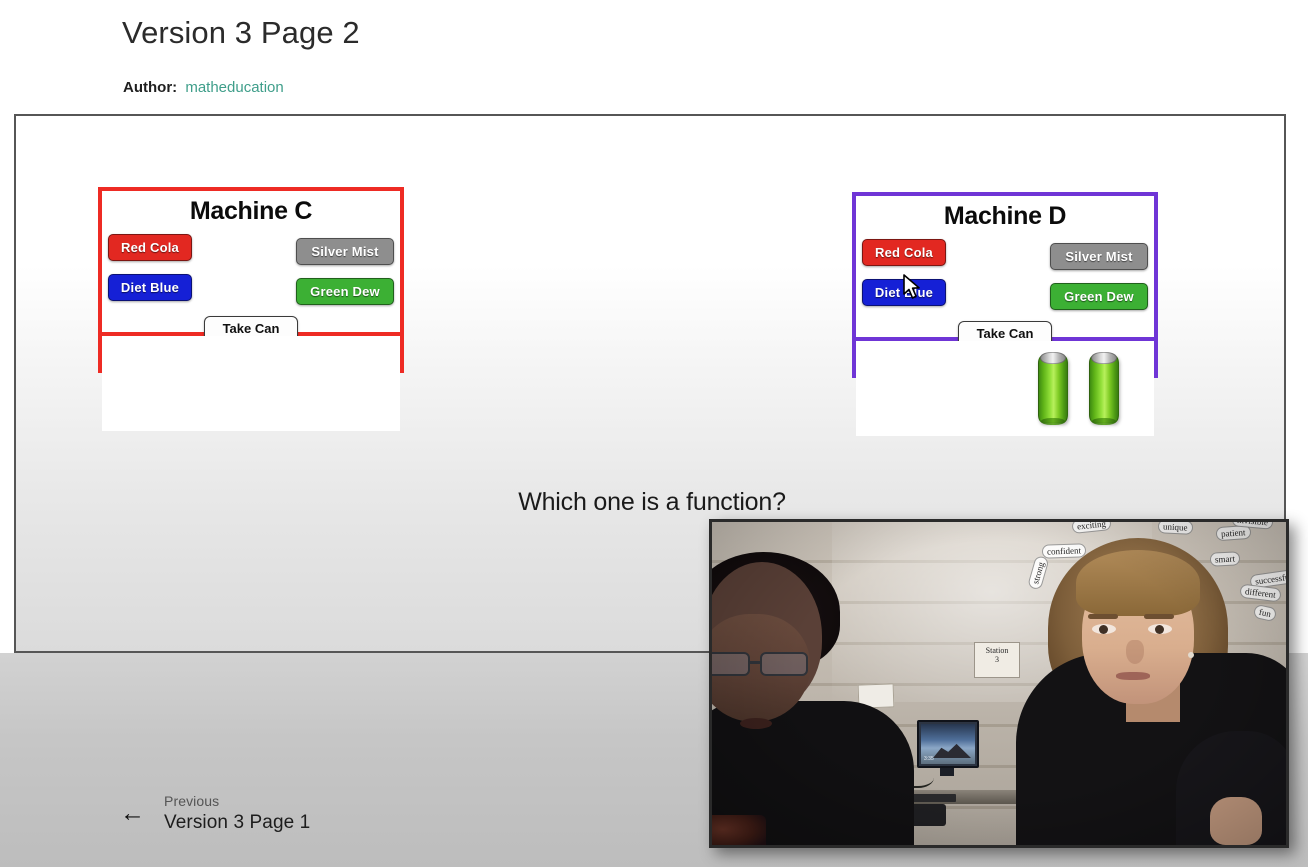  I want to click on author-label: Author:, so click(150, 87).